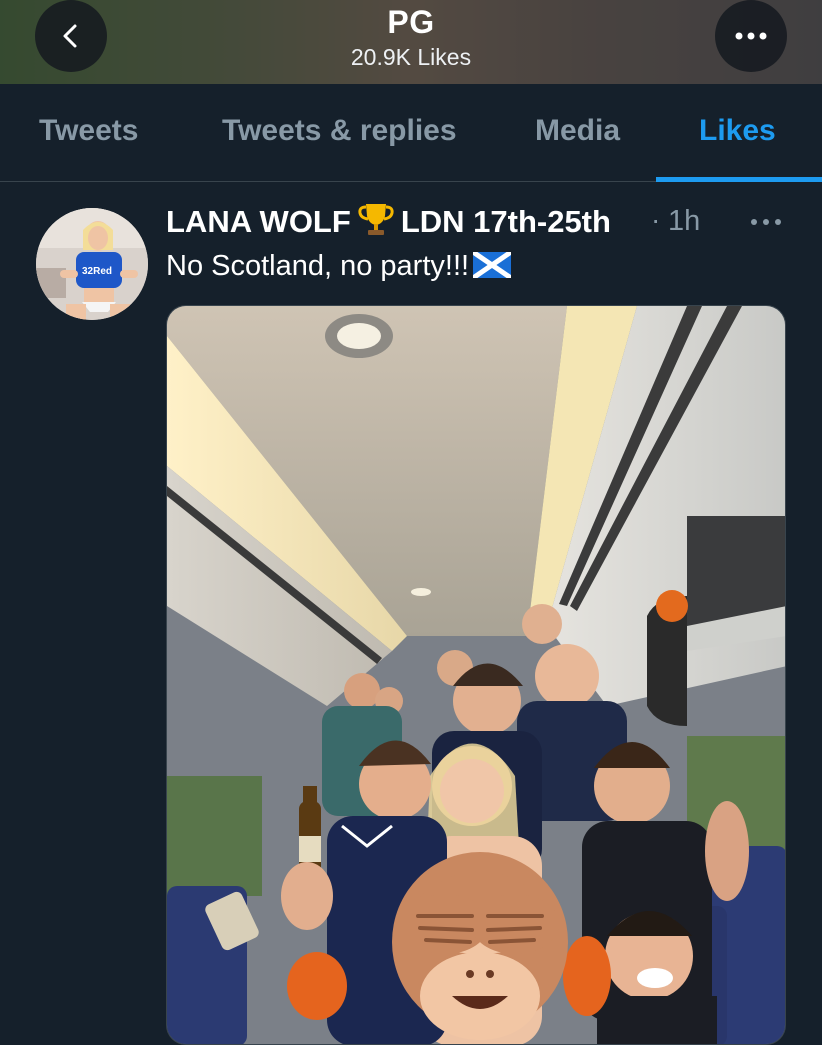 The width and height of the screenshot is (822, 1045). I want to click on profile-name: PG, so click(411, 22).